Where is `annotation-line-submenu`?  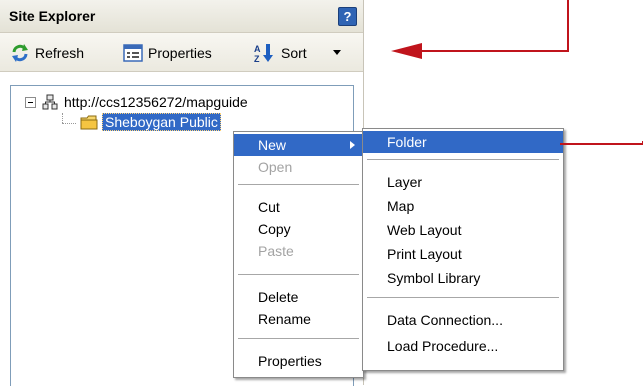 annotation-line-submenu is located at coordinates (601, 143).